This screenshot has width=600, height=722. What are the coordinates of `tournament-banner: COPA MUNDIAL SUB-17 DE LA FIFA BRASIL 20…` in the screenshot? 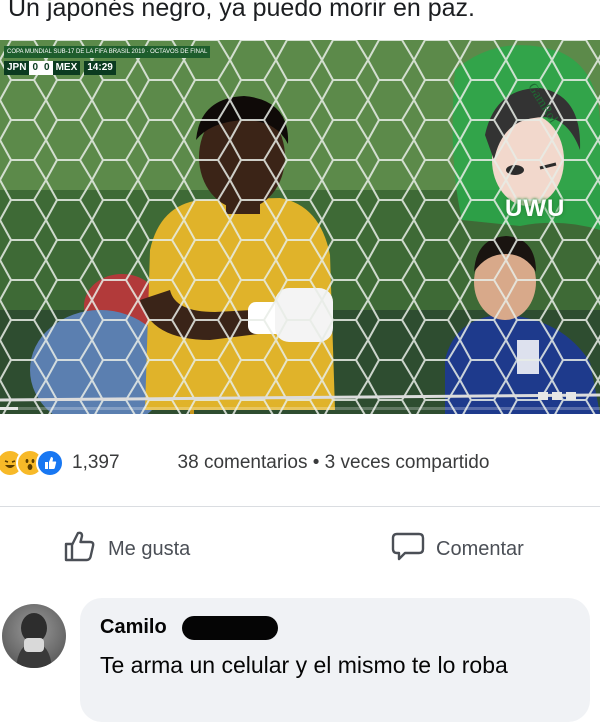 It's located at (107, 52).